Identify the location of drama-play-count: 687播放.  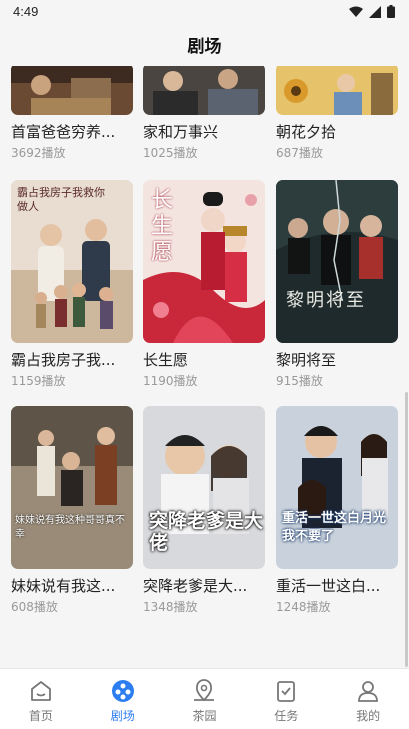
(299, 153).